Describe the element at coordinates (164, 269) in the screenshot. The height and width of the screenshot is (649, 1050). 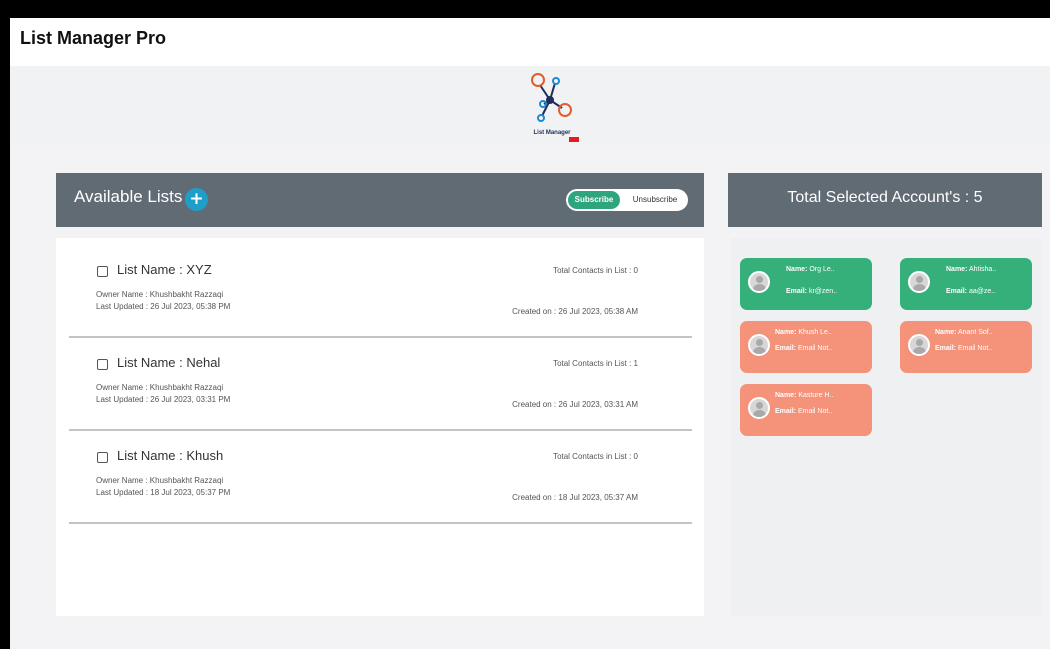
I see `list-name: List Name : XYZ` at that location.